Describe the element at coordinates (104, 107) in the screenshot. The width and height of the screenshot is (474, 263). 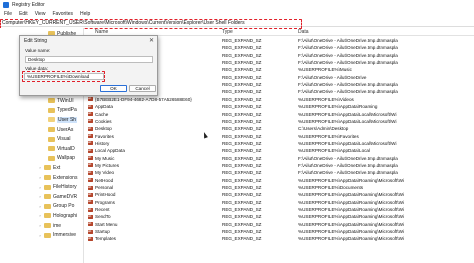
I see `value-name-cell: AppData` at that location.